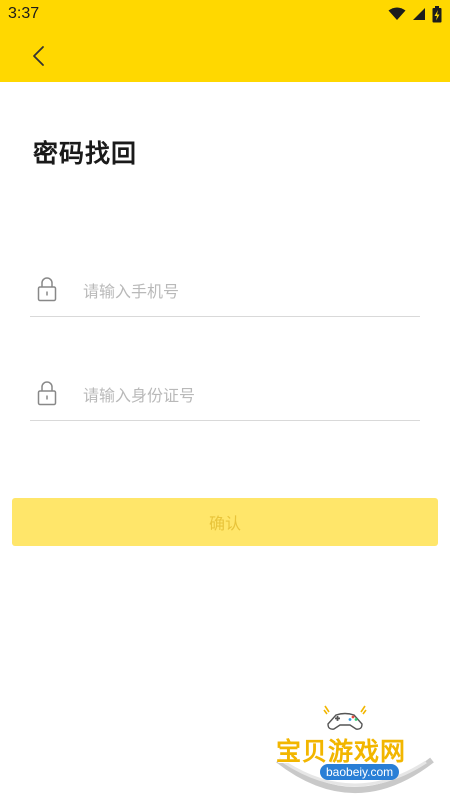 Image resolution: width=450 pixels, height=800 pixels. Describe the element at coordinates (85, 153) in the screenshot. I see `page-title: 密码找回` at that location.